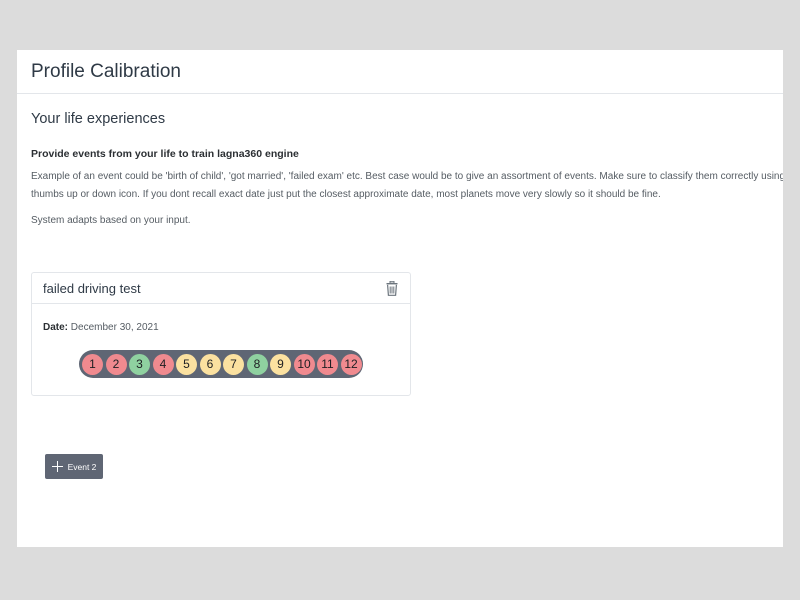 This screenshot has height=600, width=800. Describe the element at coordinates (92, 288) in the screenshot. I see `event-name: failed driving test` at that location.